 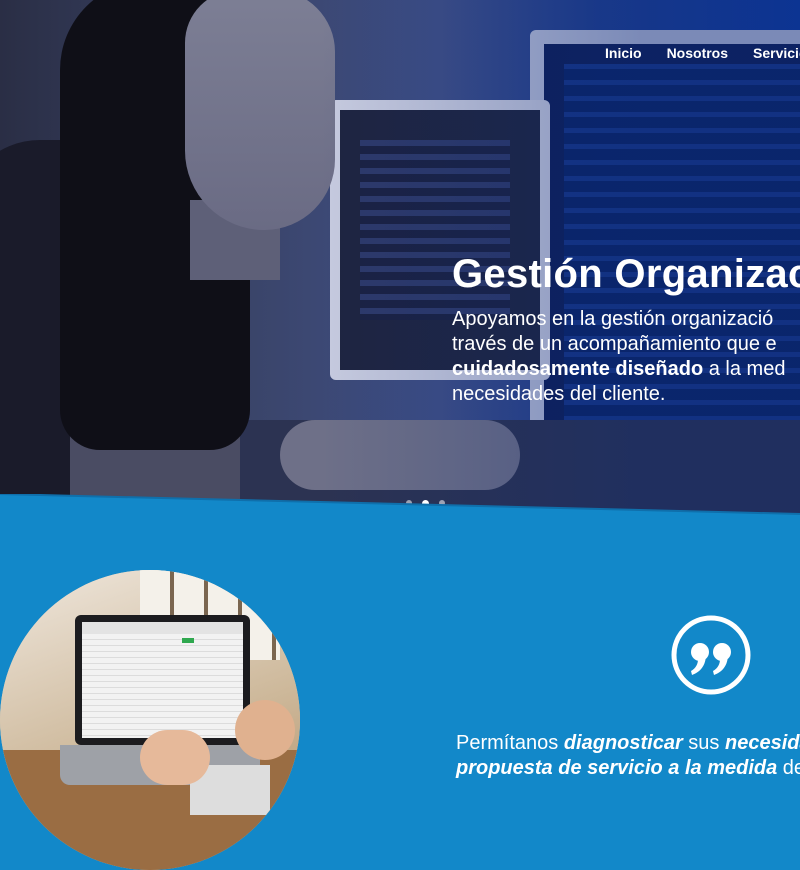 I want to click on main-nav: Inicio Nosotros Servicio, so click(x=702, y=53).